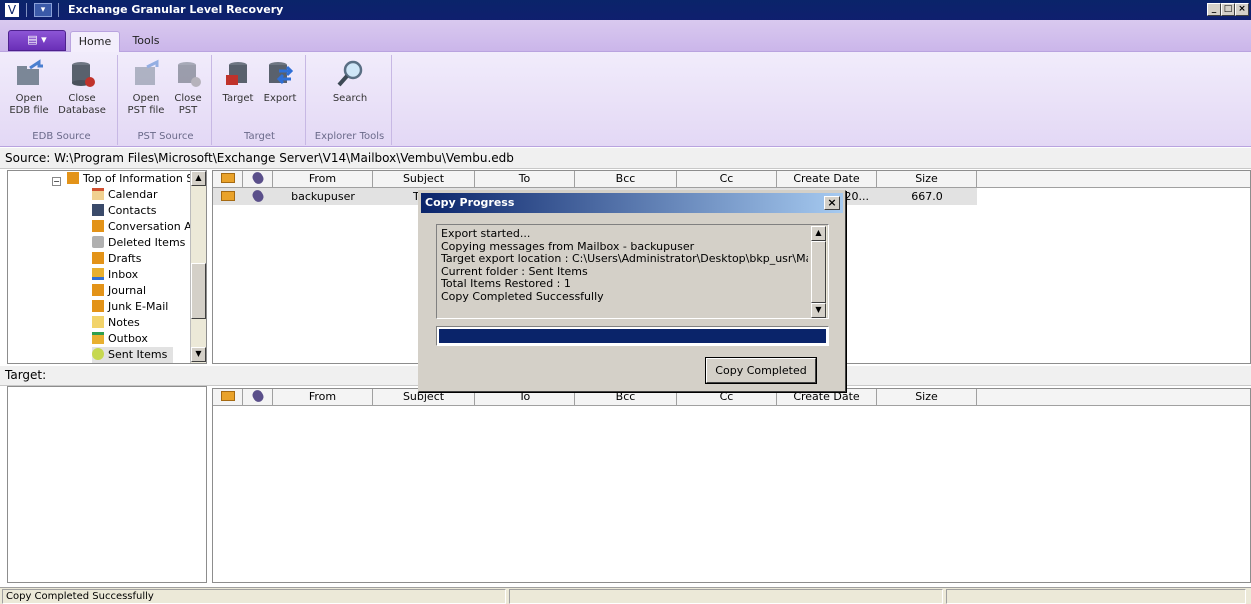 The height and width of the screenshot is (604, 1251). Describe the element at coordinates (61, 136) in the screenshot. I see `group-label: EDB Source` at that location.